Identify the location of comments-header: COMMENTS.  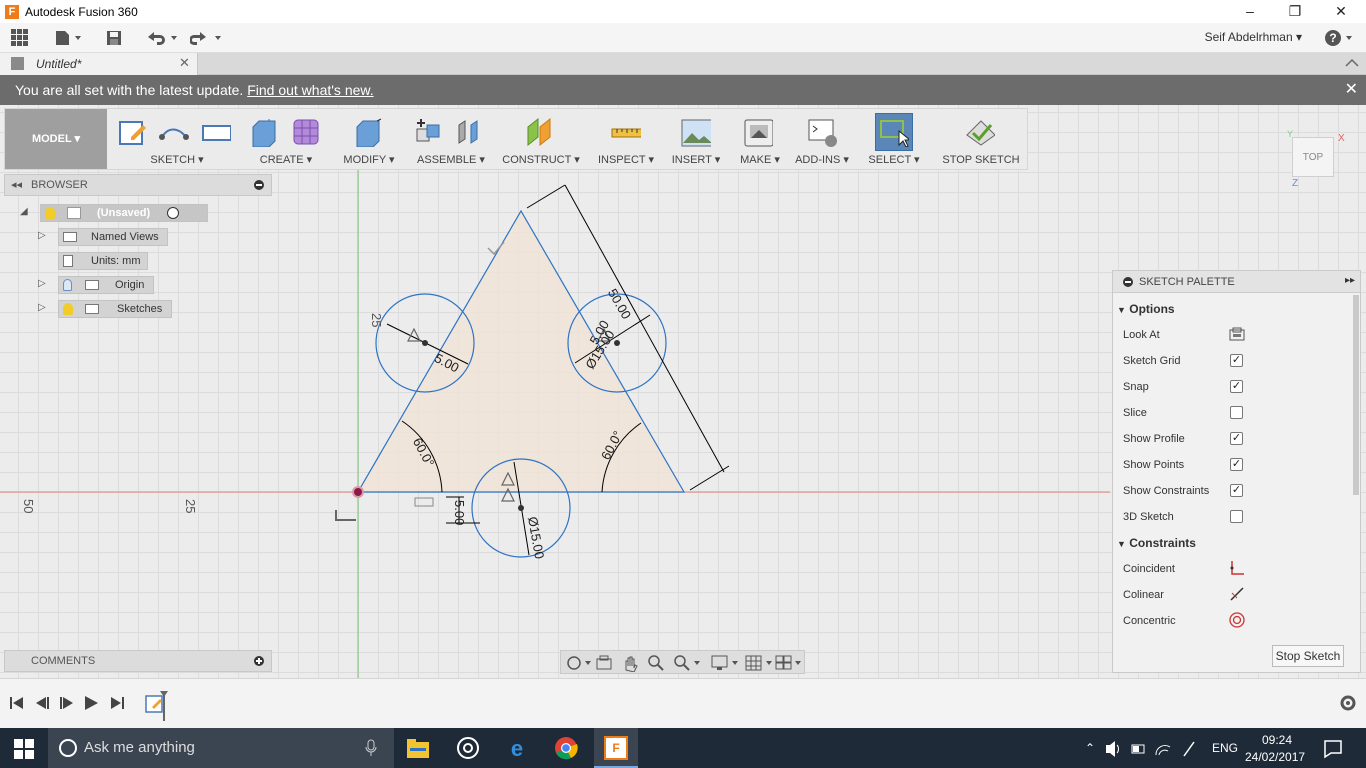
(138, 661).